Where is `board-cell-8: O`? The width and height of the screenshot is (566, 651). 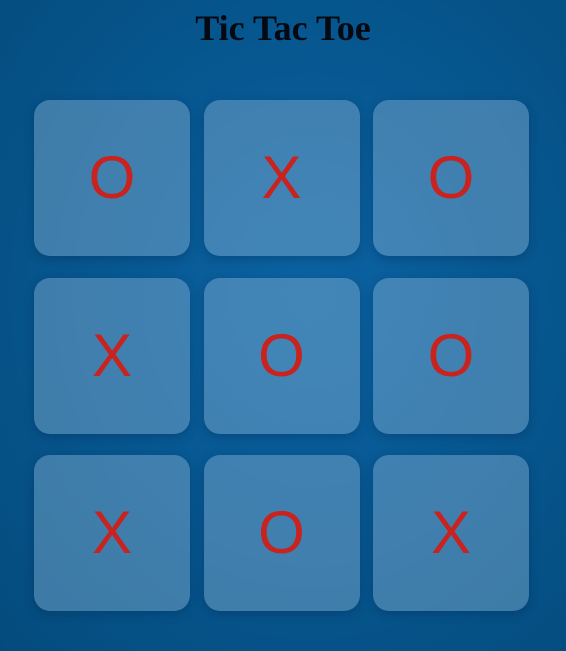 board-cell-8: O is located at coordinates (281, 533).